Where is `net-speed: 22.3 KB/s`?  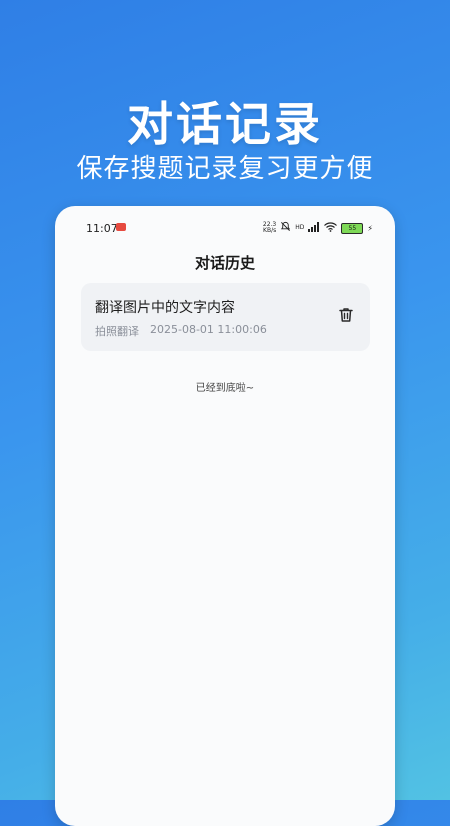
net-speed: 22.3 KB/s is located at coordinates (269, 228).